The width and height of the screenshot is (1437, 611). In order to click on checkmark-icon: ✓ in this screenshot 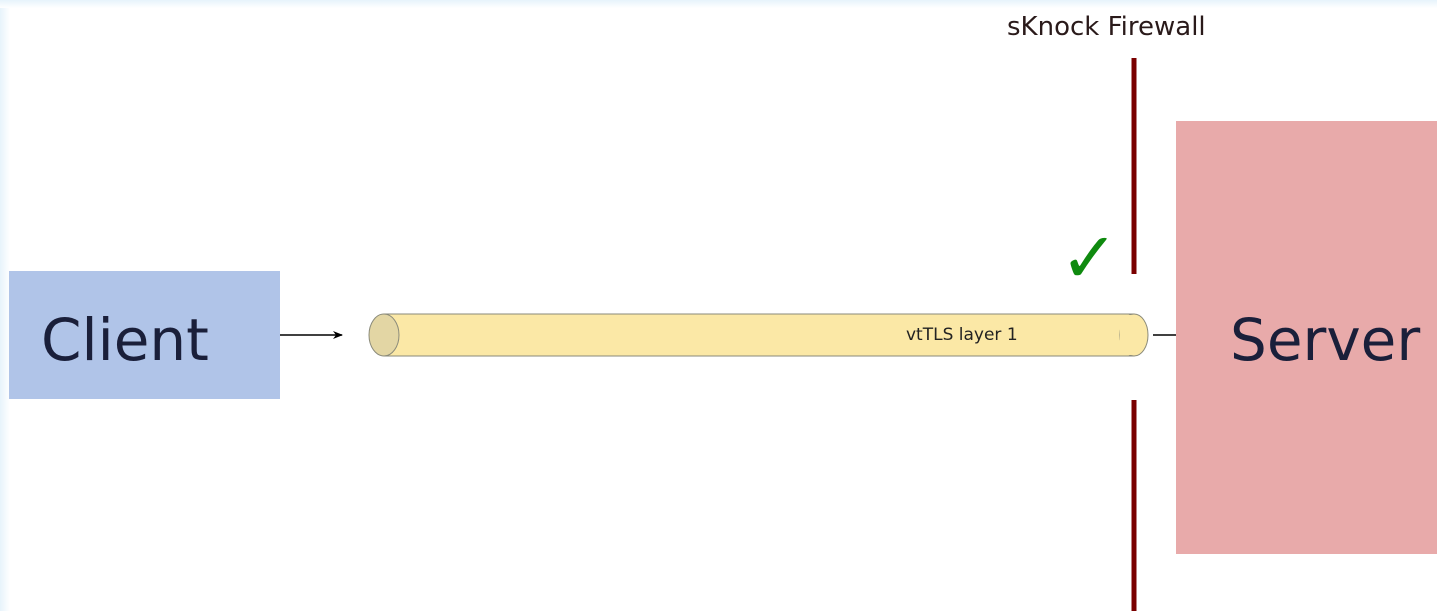, I will do `click(1089, 258)`.